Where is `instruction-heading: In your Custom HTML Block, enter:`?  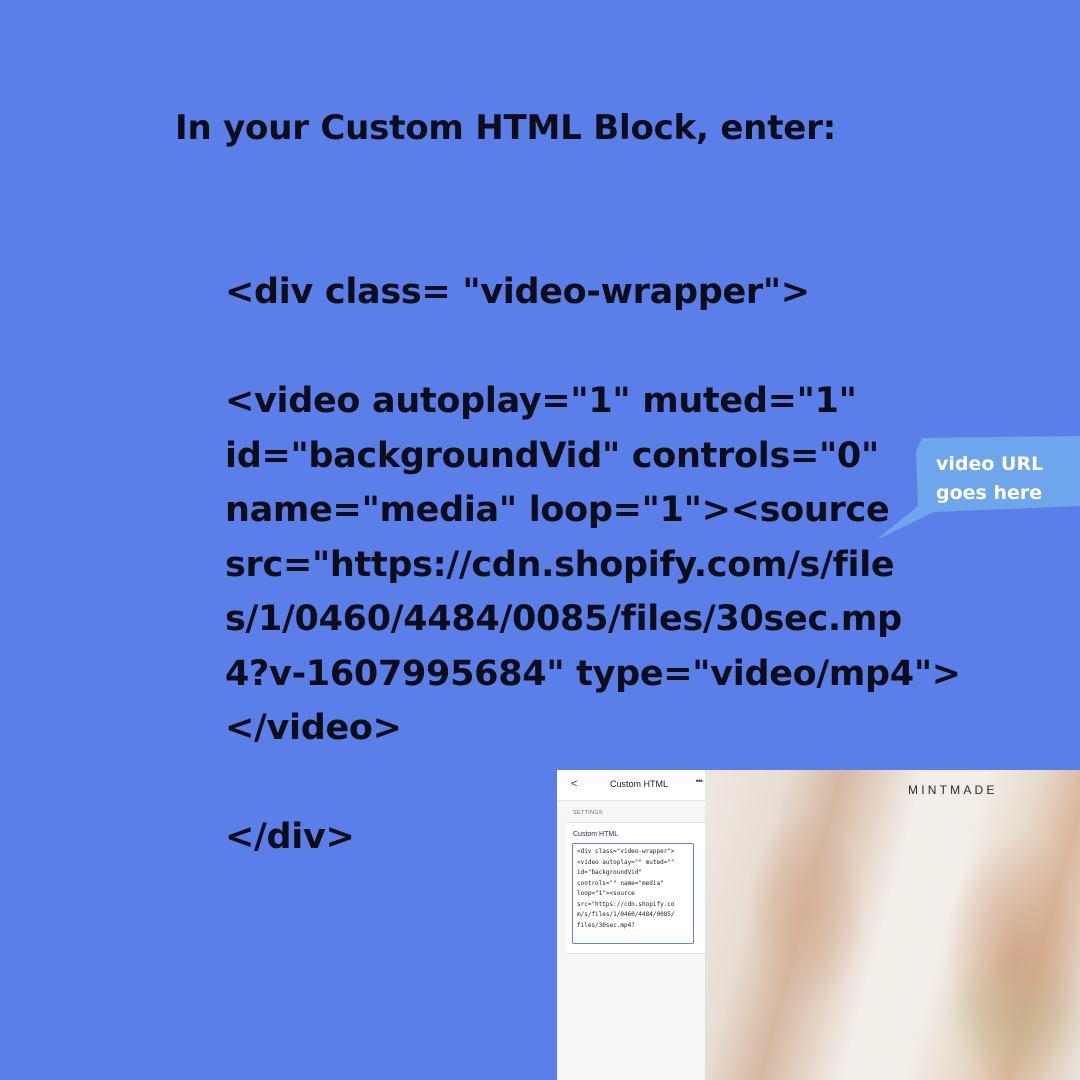 instruction-heading: In your Custom HTML Block, enter: is located at coordinates (506, 128).